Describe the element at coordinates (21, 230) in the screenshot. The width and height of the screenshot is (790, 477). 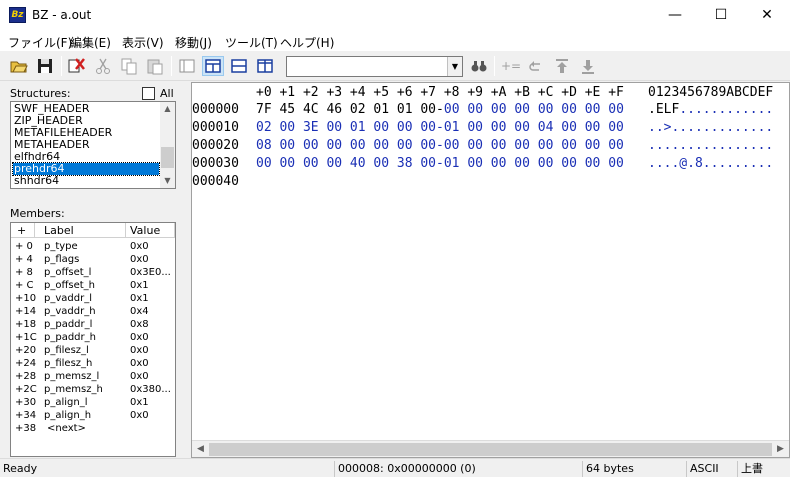
I see `column-header-offset: +` at that location.